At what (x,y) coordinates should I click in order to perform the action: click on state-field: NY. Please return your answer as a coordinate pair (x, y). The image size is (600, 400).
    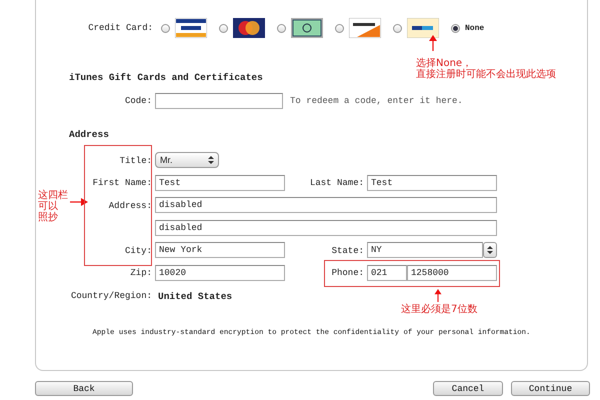
    Looking at the image, I should click on (425, 250).